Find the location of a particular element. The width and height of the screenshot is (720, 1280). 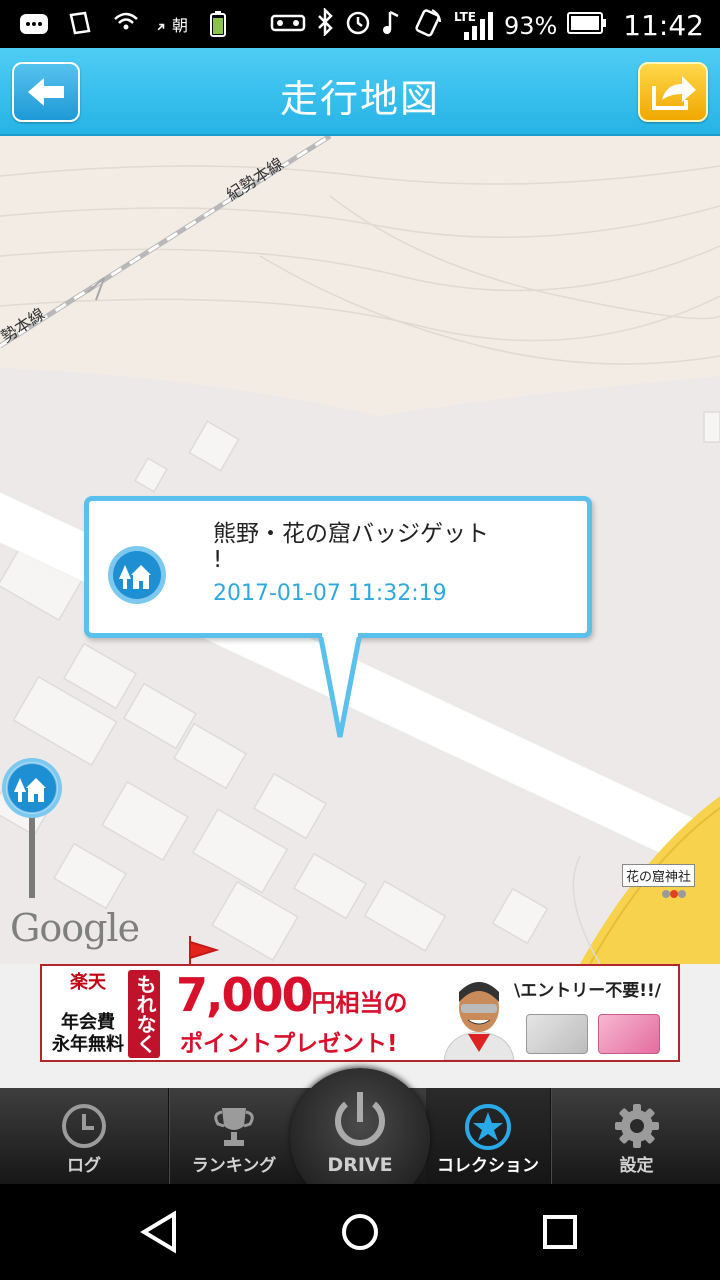

back-arrow-icon is located at coordinates (46, 92).